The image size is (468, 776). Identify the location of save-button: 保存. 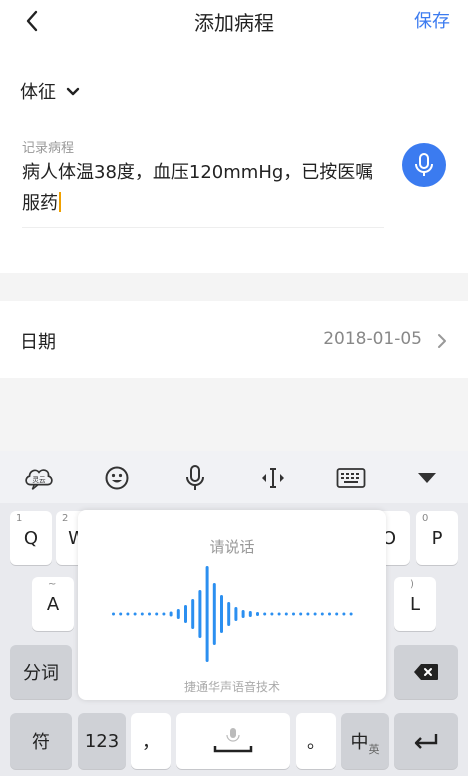
(432, 20).